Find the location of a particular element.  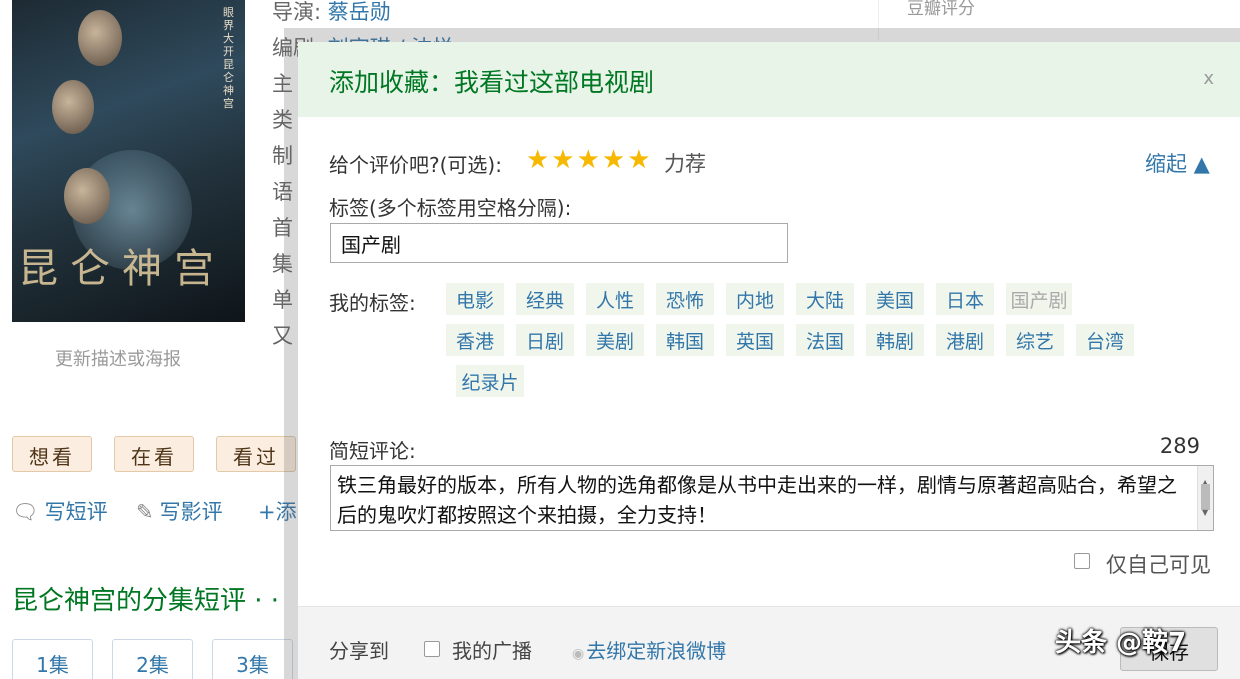

tag-item: 韩国 is located at coordinates (685, 340).